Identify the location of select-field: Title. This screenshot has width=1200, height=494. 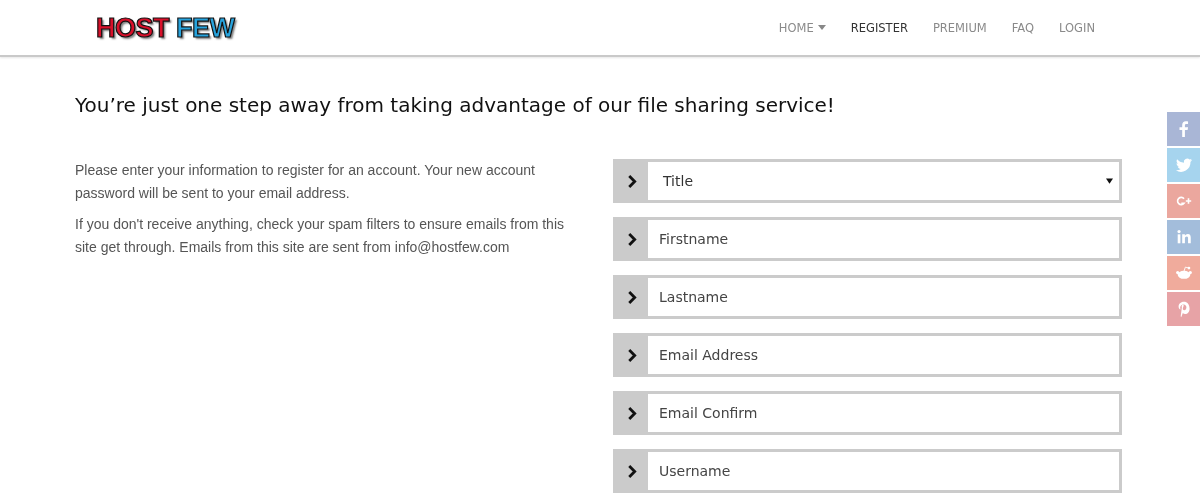
(883, 181).